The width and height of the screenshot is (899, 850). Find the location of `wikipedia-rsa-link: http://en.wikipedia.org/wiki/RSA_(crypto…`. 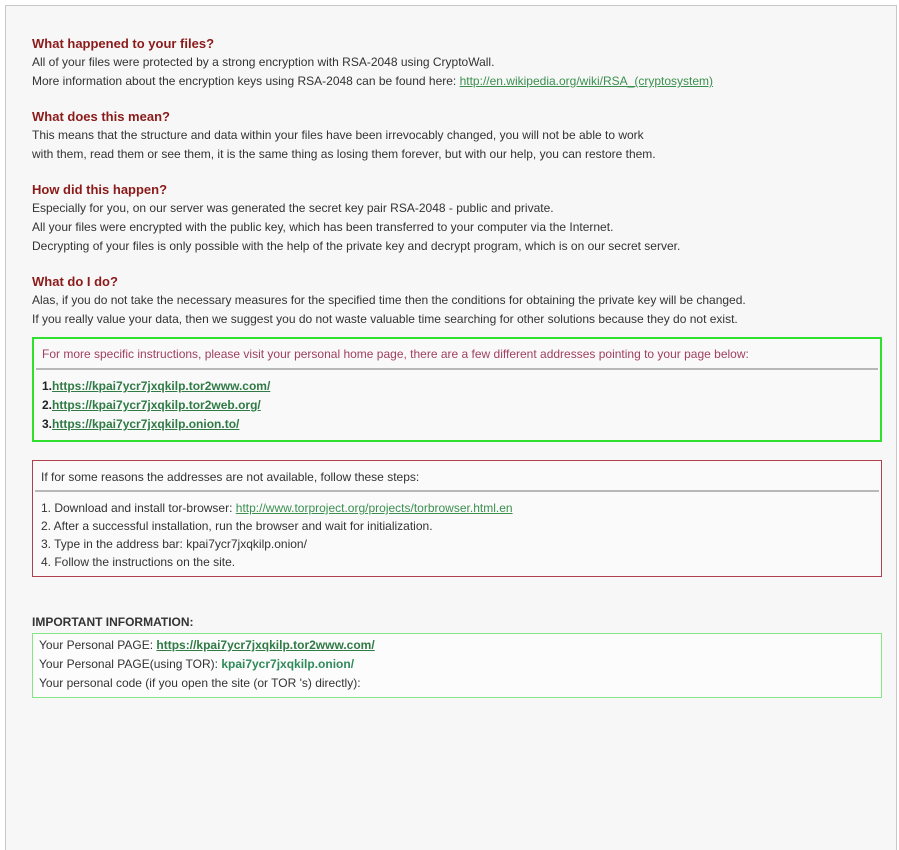

wikipedia-rsa-link: http://en.wikipedia.org/wiki/RSA_(crypto… is located at coordinates (586, 81).